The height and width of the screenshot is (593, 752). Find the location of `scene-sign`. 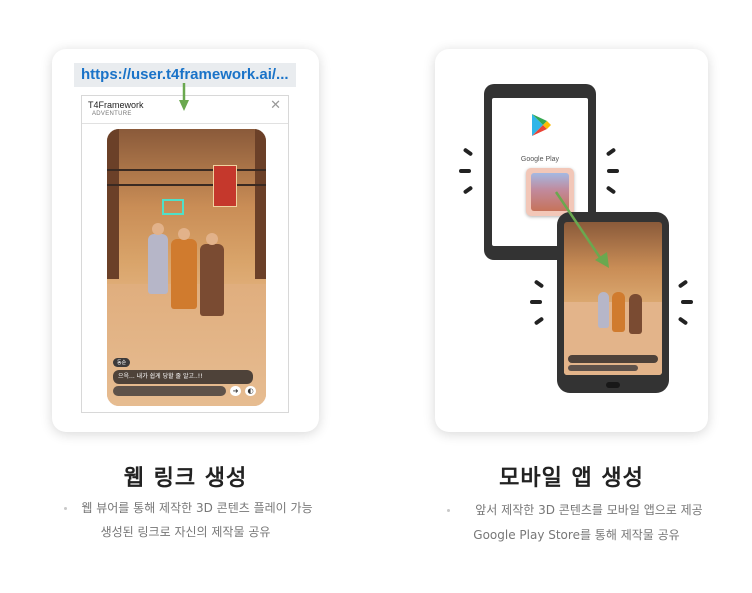

scene-sign is located at coordinates (225, 186).